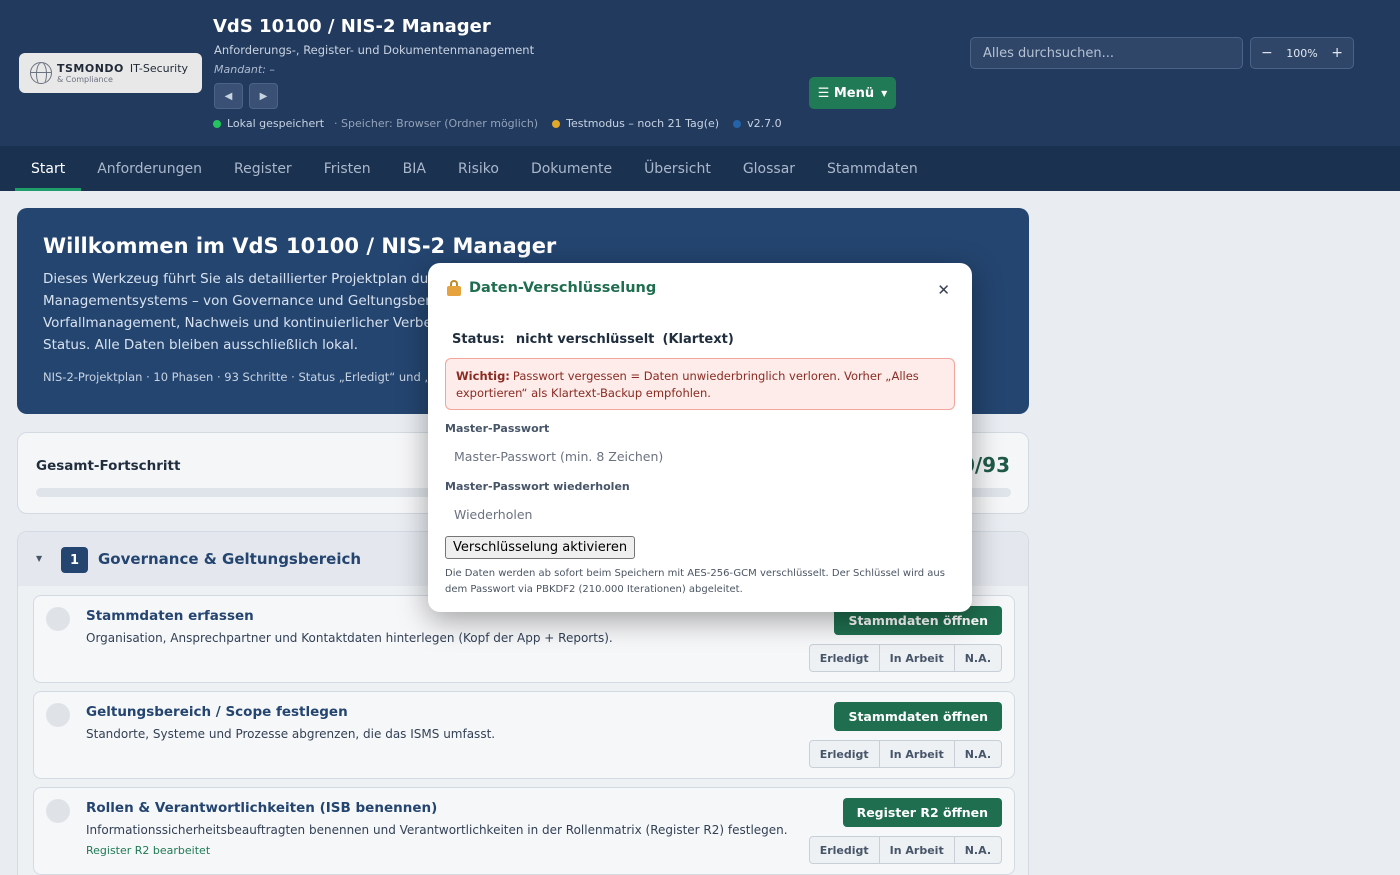  I want to click on activate-encryption-button: Verschlüsselung aktivieren, so click(540, 547).